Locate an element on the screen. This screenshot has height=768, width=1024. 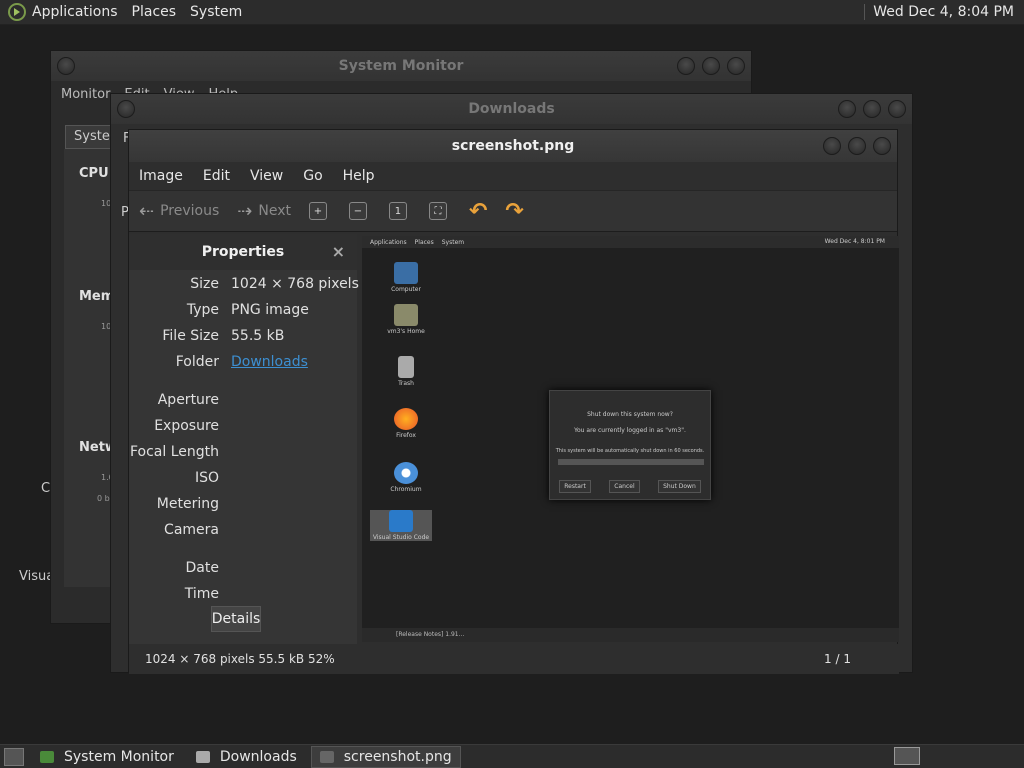
next-button: ⇢ Next is located at coordinates (264, 211).